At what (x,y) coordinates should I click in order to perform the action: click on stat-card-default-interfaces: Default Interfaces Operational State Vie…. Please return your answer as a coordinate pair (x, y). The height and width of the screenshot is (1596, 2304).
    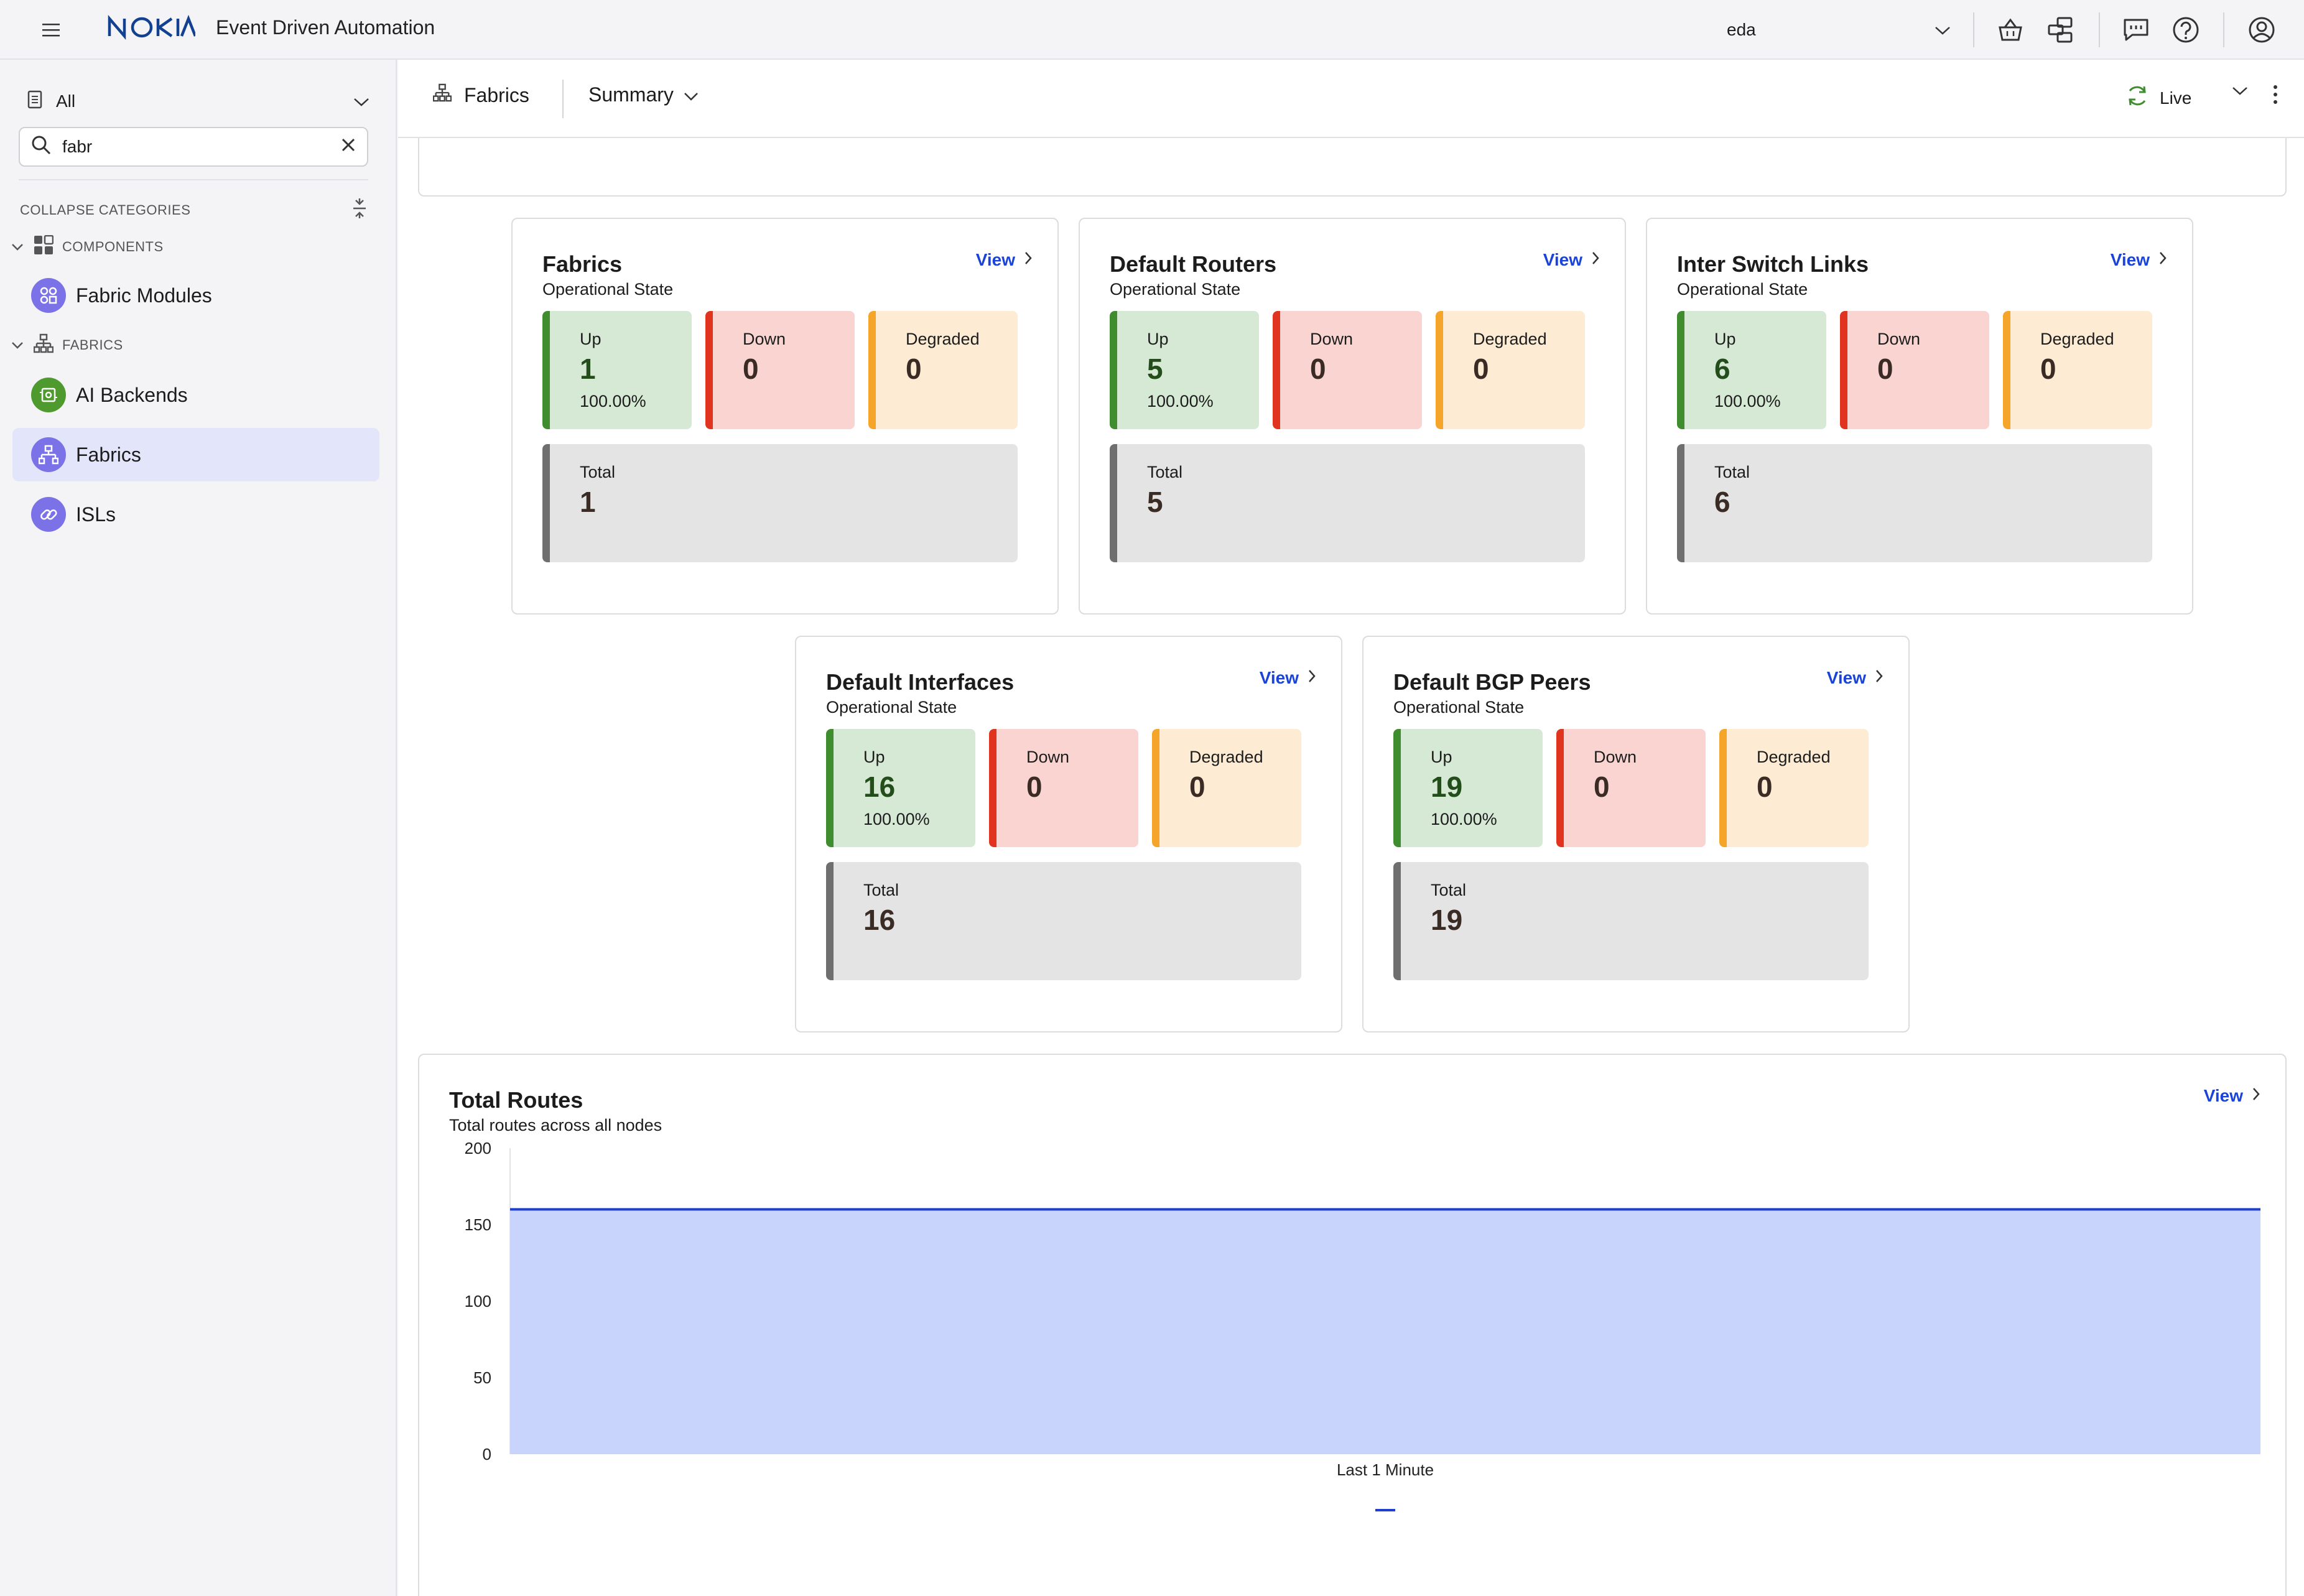
    Looking at the image, I should click on (1068, 834).